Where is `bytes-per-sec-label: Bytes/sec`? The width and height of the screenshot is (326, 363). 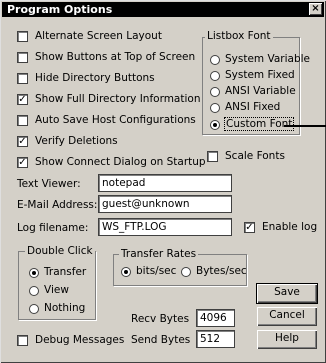 bytes-per-sec-label: Bytes/sec is located at coordinates (221, 271).